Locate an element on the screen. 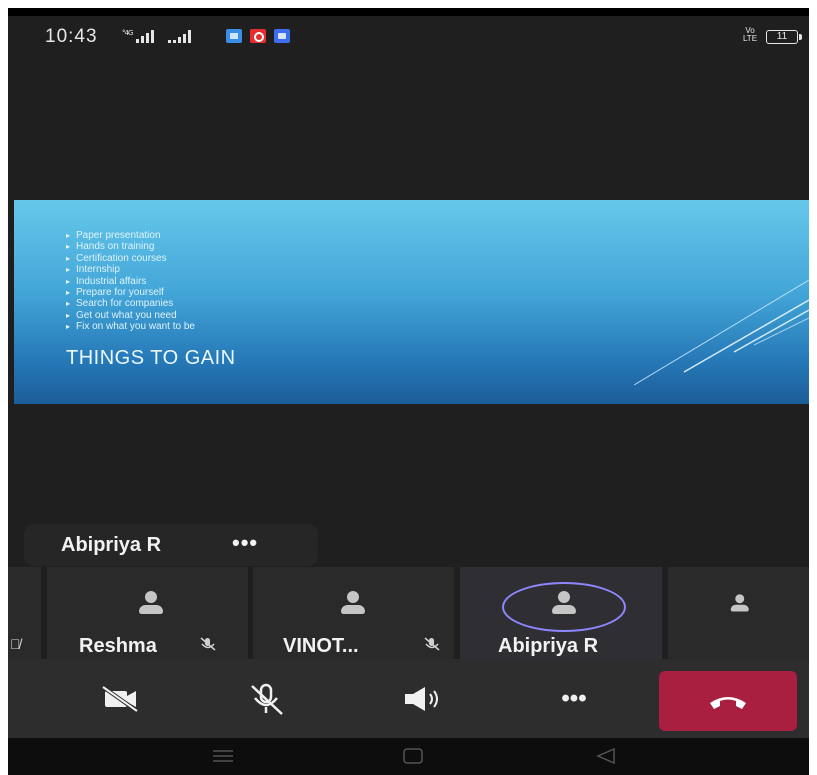  slide-bullet: Industrial affairs is located at coordinates (130, 282).